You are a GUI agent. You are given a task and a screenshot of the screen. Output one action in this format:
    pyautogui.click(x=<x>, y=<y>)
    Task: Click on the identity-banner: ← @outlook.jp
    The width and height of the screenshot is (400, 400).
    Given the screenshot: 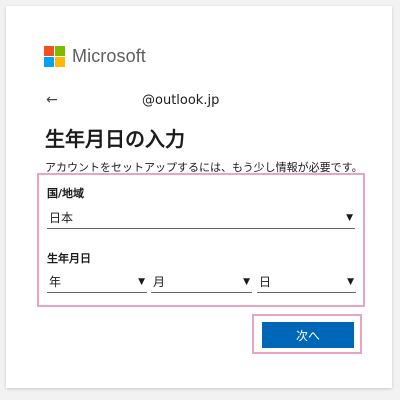 What is the action you would take?
    pyautogui.click(x=196, y=100)
    